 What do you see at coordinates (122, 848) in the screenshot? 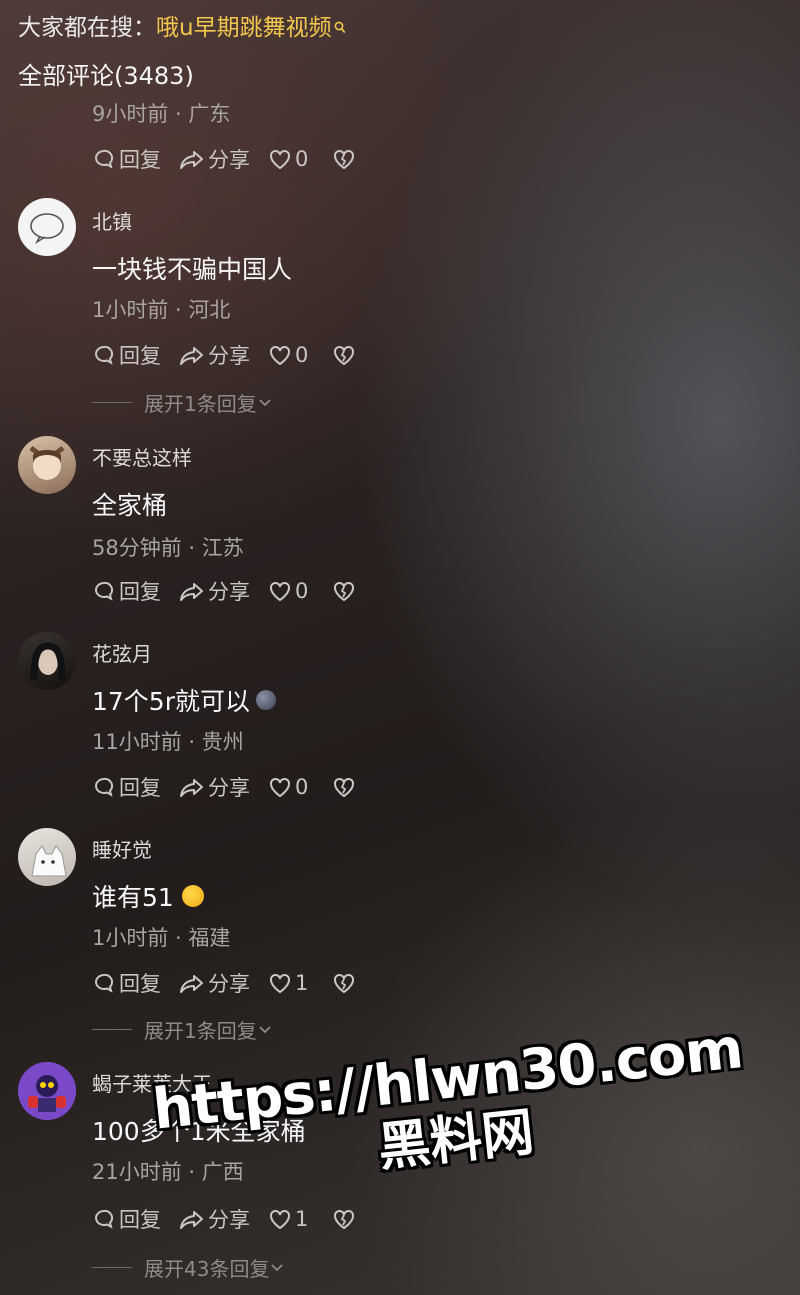
I see `username: 睡好觉` at bounding box center [122, 848].